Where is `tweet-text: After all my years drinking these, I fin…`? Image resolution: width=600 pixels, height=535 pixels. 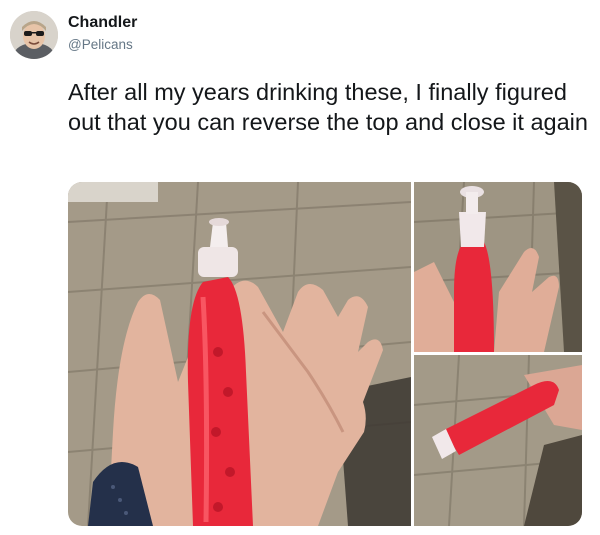 tweet-text: After all my years drinking these, I fin… is located at coordinates (328, 107).